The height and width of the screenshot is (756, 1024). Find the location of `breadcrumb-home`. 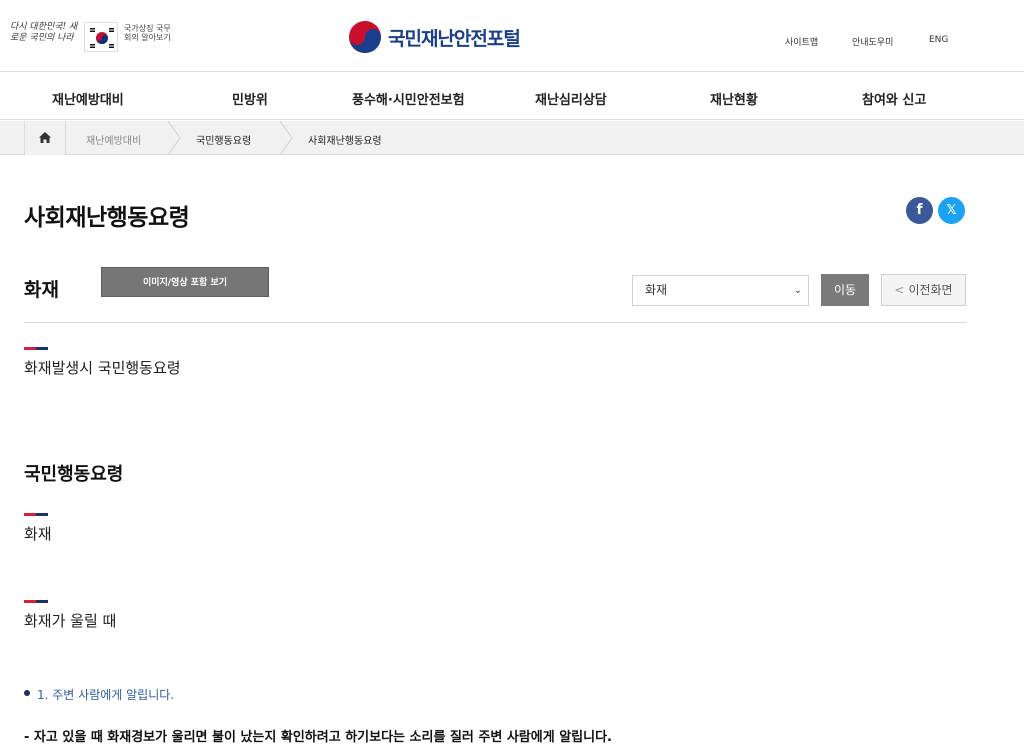

breadcrumb-home is located at coordinates (45, 138).